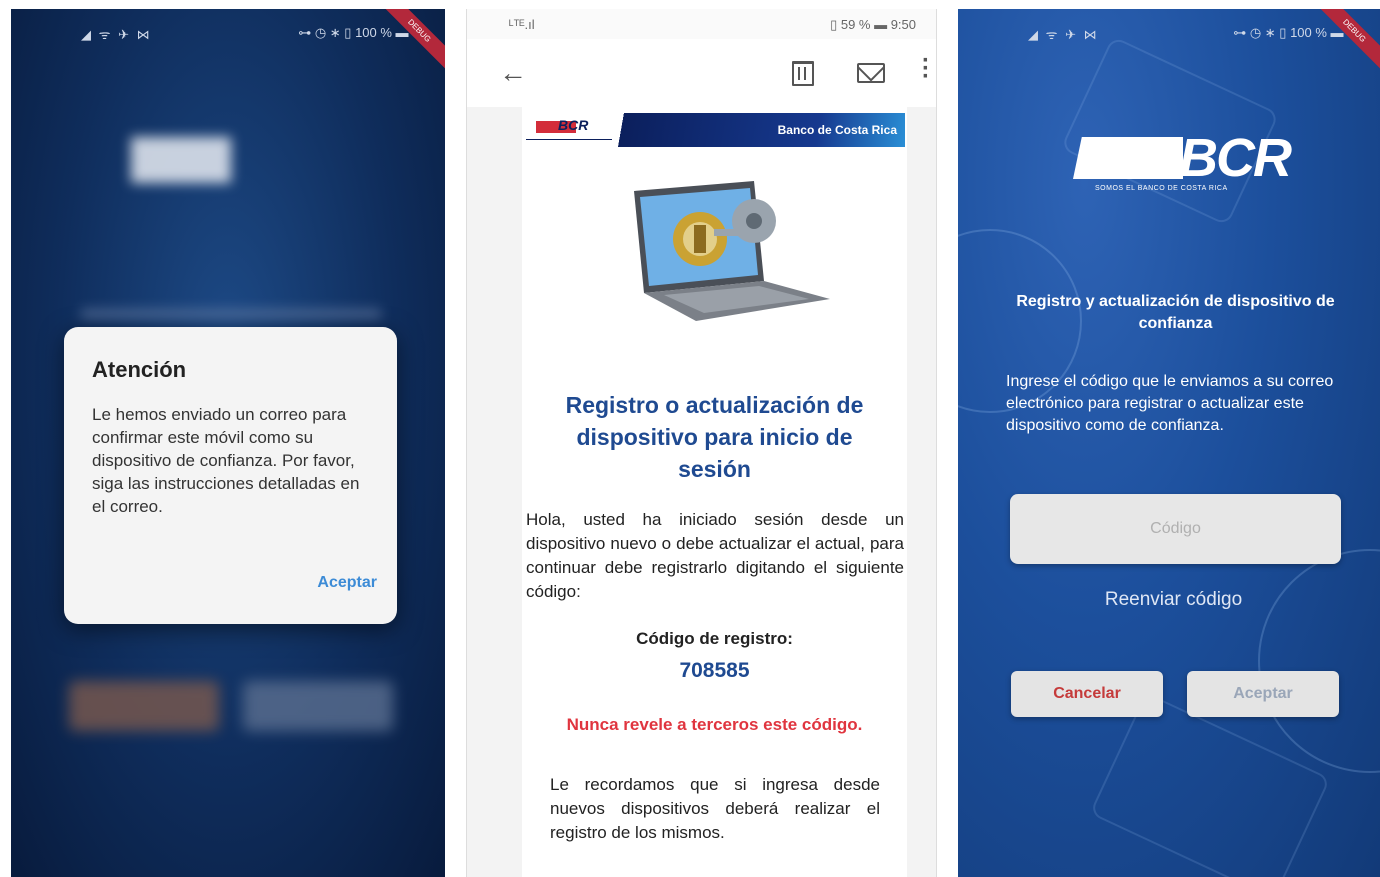  I want to click on logo-tagline: SOMOS EL BANCO DE COSTA RICA, so click(1161, 188).